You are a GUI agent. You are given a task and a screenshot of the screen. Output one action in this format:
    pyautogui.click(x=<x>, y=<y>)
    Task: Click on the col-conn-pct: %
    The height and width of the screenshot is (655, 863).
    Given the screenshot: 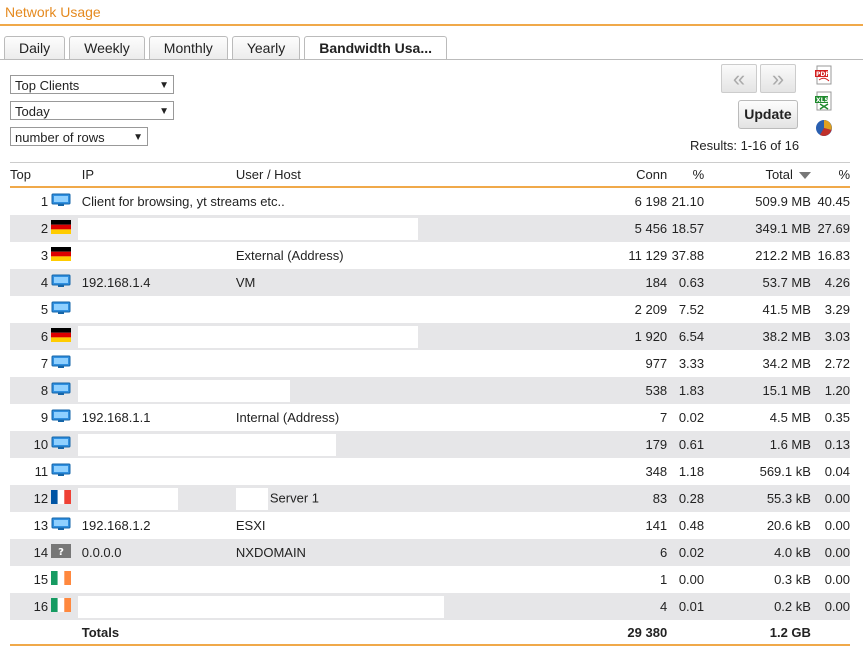 What is the action you would take?
    pyautogui.click(x=686, y=175)
    